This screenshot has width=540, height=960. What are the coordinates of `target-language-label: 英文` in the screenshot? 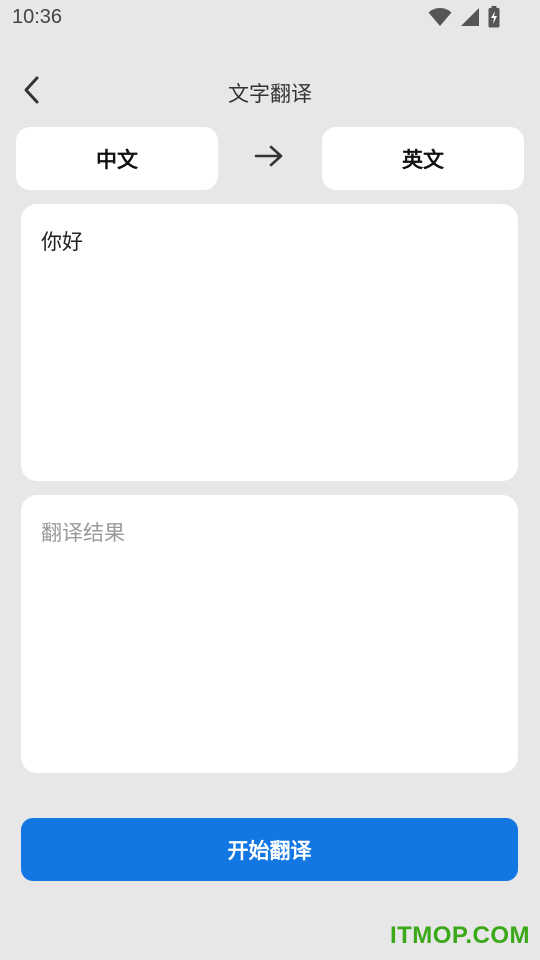 It's located at (423, 159).